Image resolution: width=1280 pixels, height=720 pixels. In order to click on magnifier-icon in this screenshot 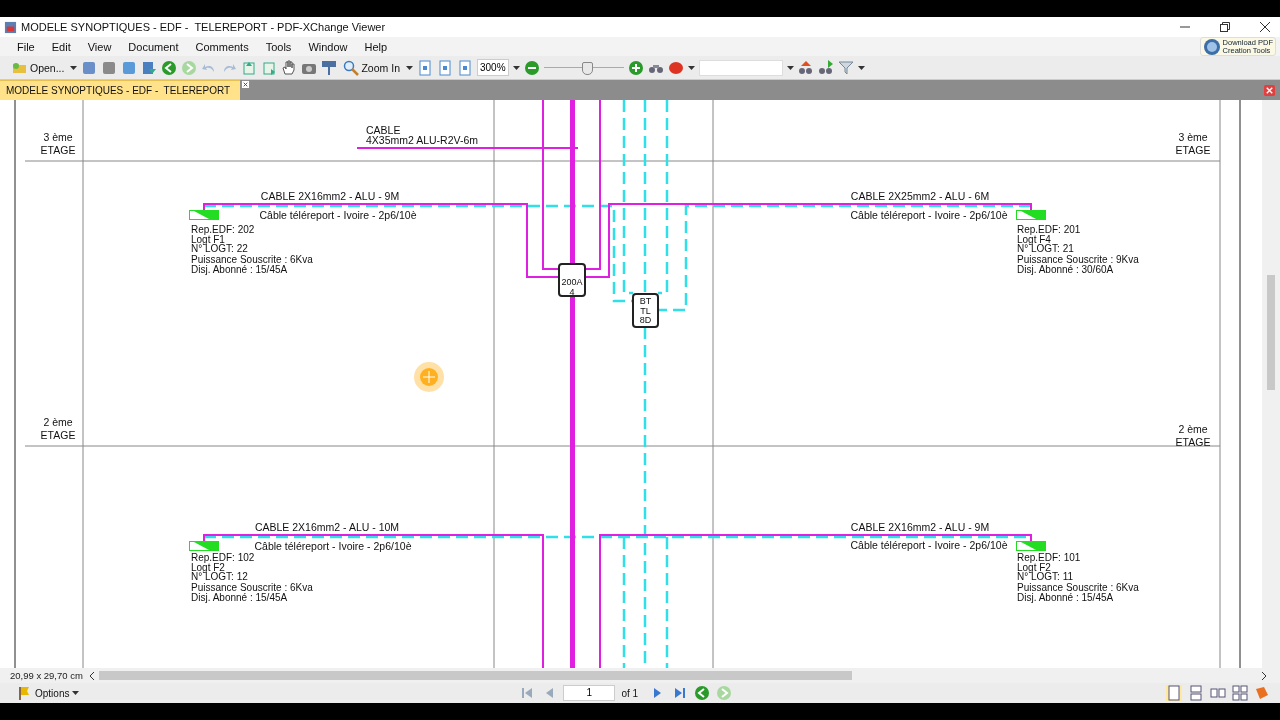, I will do `click(351, 67)`.